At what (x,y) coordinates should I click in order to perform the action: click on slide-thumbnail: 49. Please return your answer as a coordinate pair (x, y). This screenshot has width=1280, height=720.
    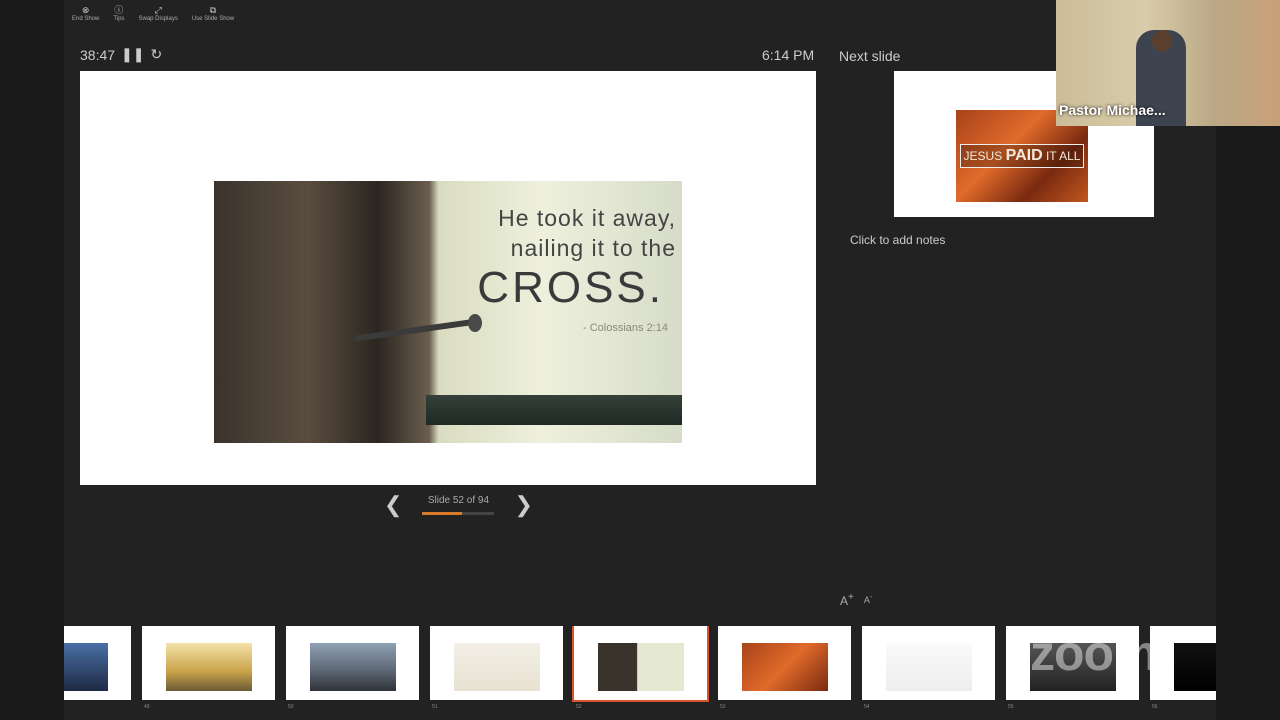
    Looking at the image, I should click on (208, 668).